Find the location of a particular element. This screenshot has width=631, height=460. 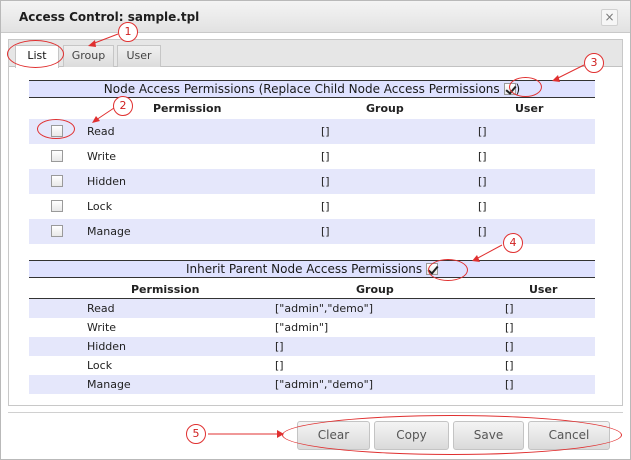

annotation-ellipse-list is located at coordinates (35, 54).